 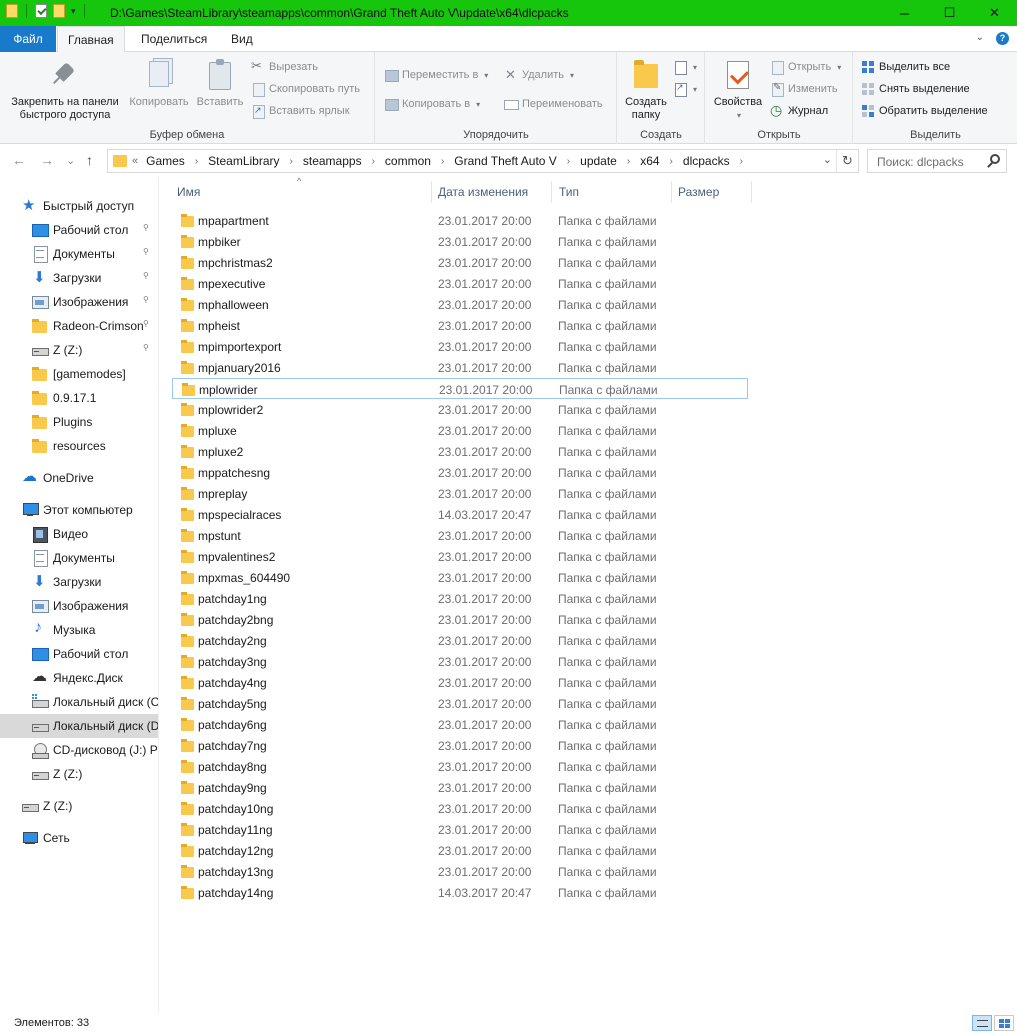 What do you see at coordinates (685, 89) in the screenshot?
I see `easy-access-button: ▾` at bounding box center [685, 89].